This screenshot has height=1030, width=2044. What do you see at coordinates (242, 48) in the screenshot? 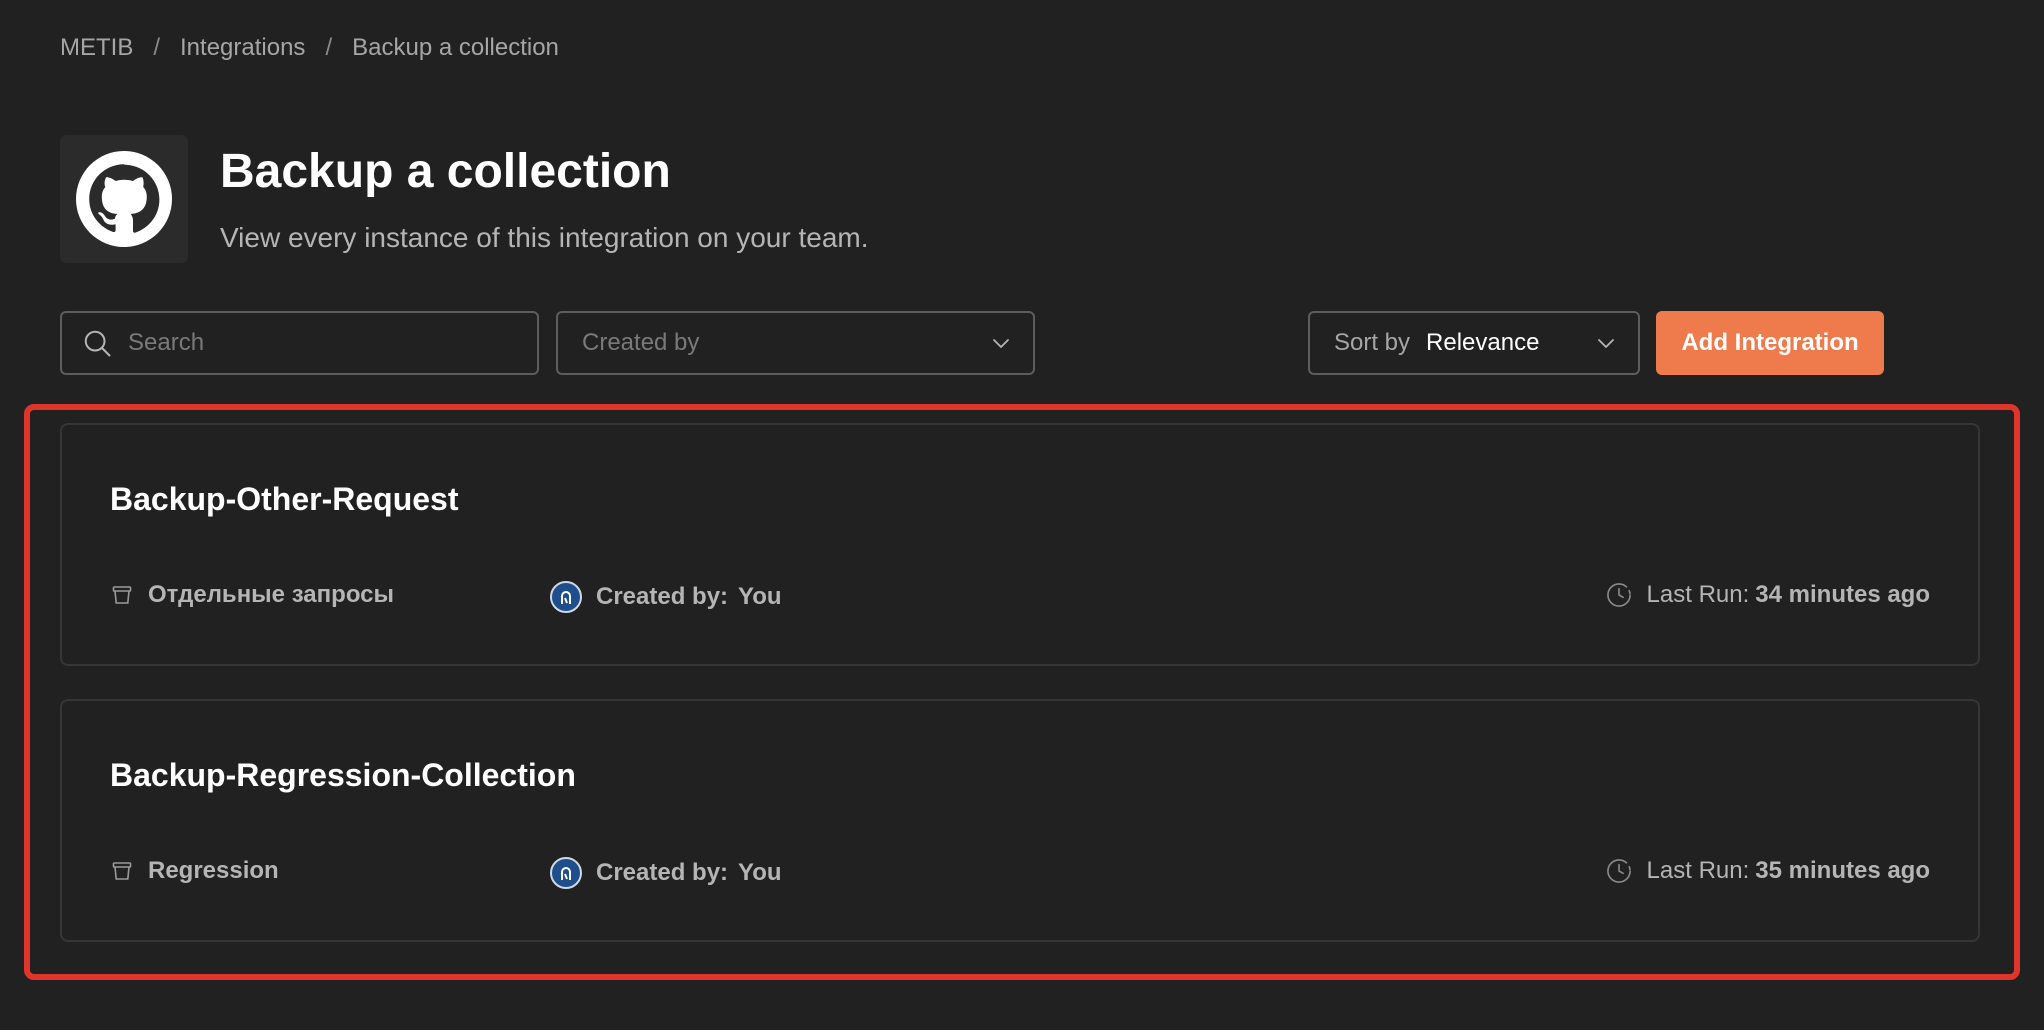
I see `breadcrumb-item-integrations: Integrations` at bounding box center [242, 48].